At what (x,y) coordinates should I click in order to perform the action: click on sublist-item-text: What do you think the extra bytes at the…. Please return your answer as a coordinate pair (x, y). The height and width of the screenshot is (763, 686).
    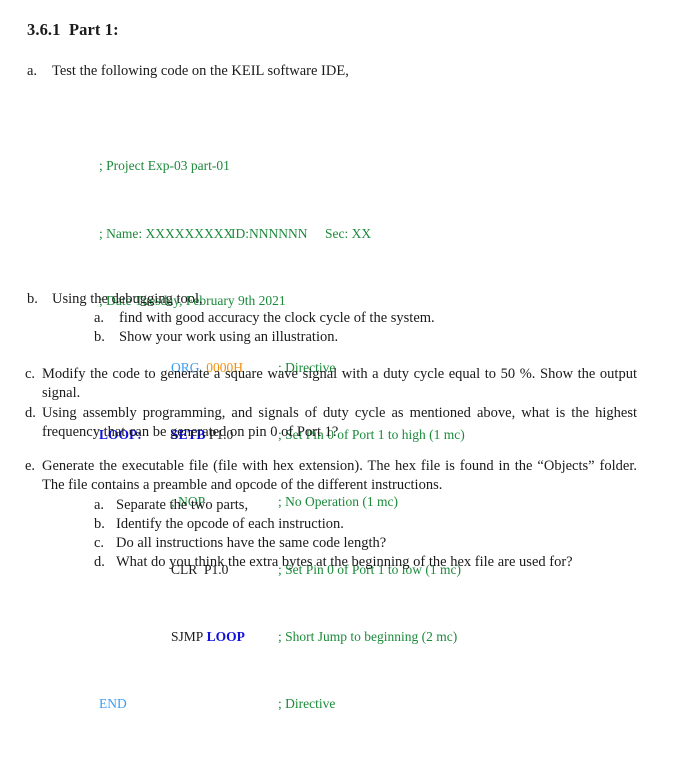
    Looking at the image, I should click on (344, 562).